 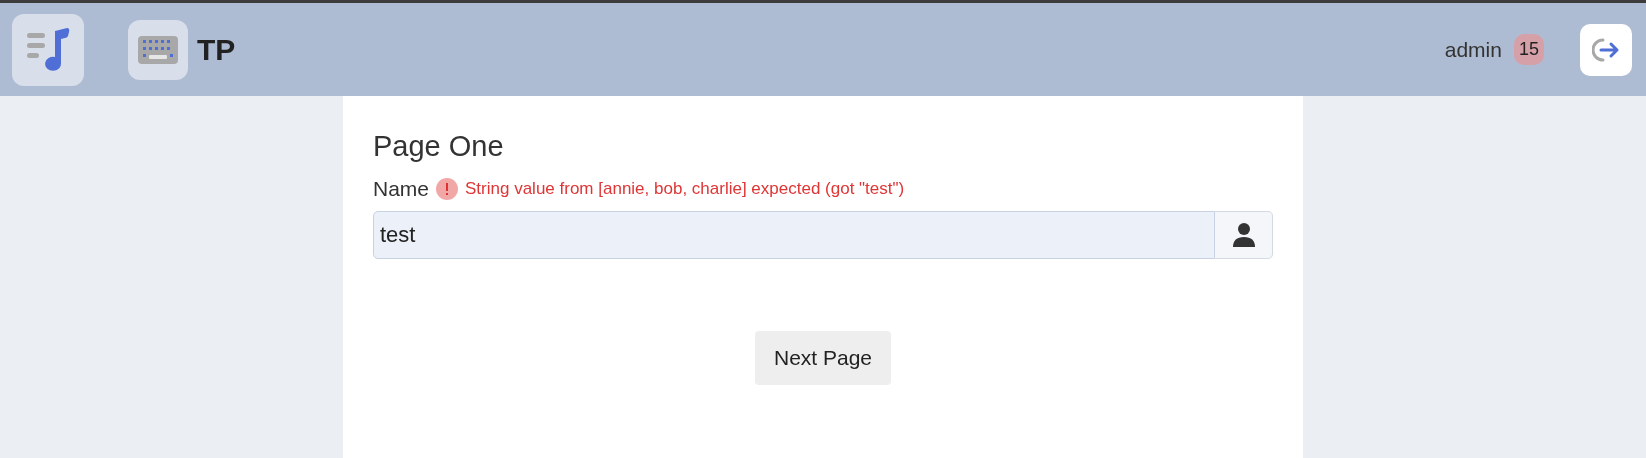 What do you see at coordinates (401, 189) in the screenshot?
I see `field-label: Name` at bounding box center [401, 189].